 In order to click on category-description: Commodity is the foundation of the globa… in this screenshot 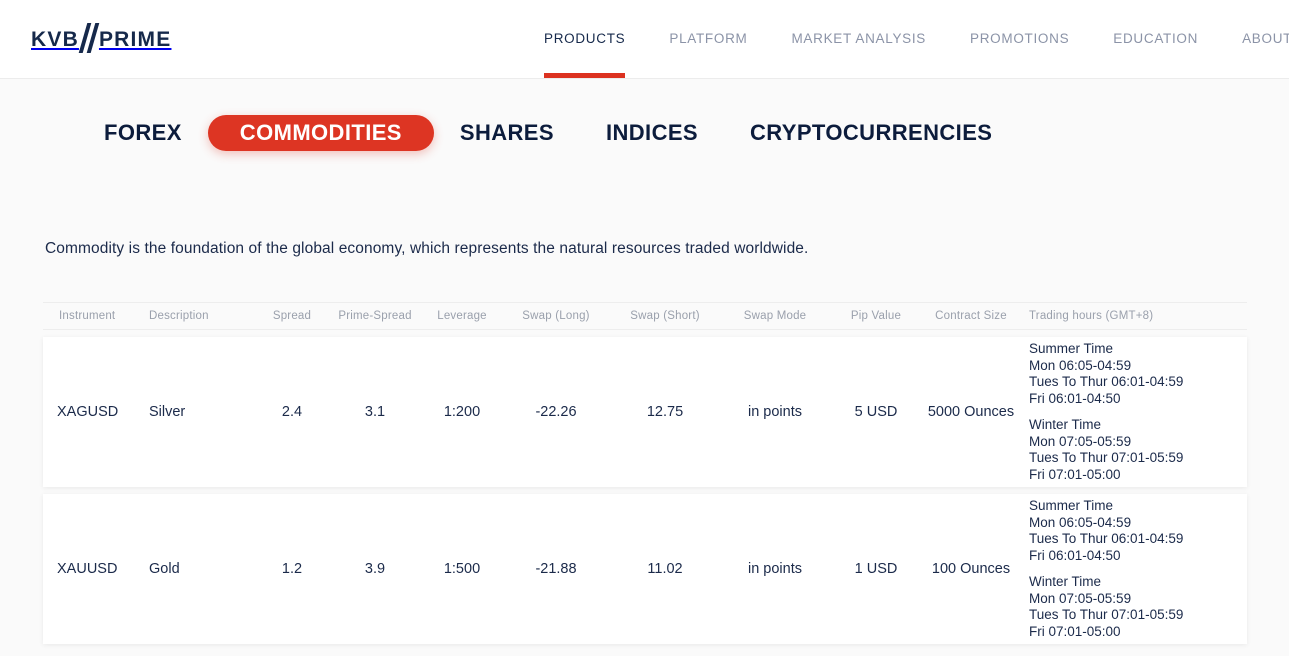, I will do `click(427, 248)`.